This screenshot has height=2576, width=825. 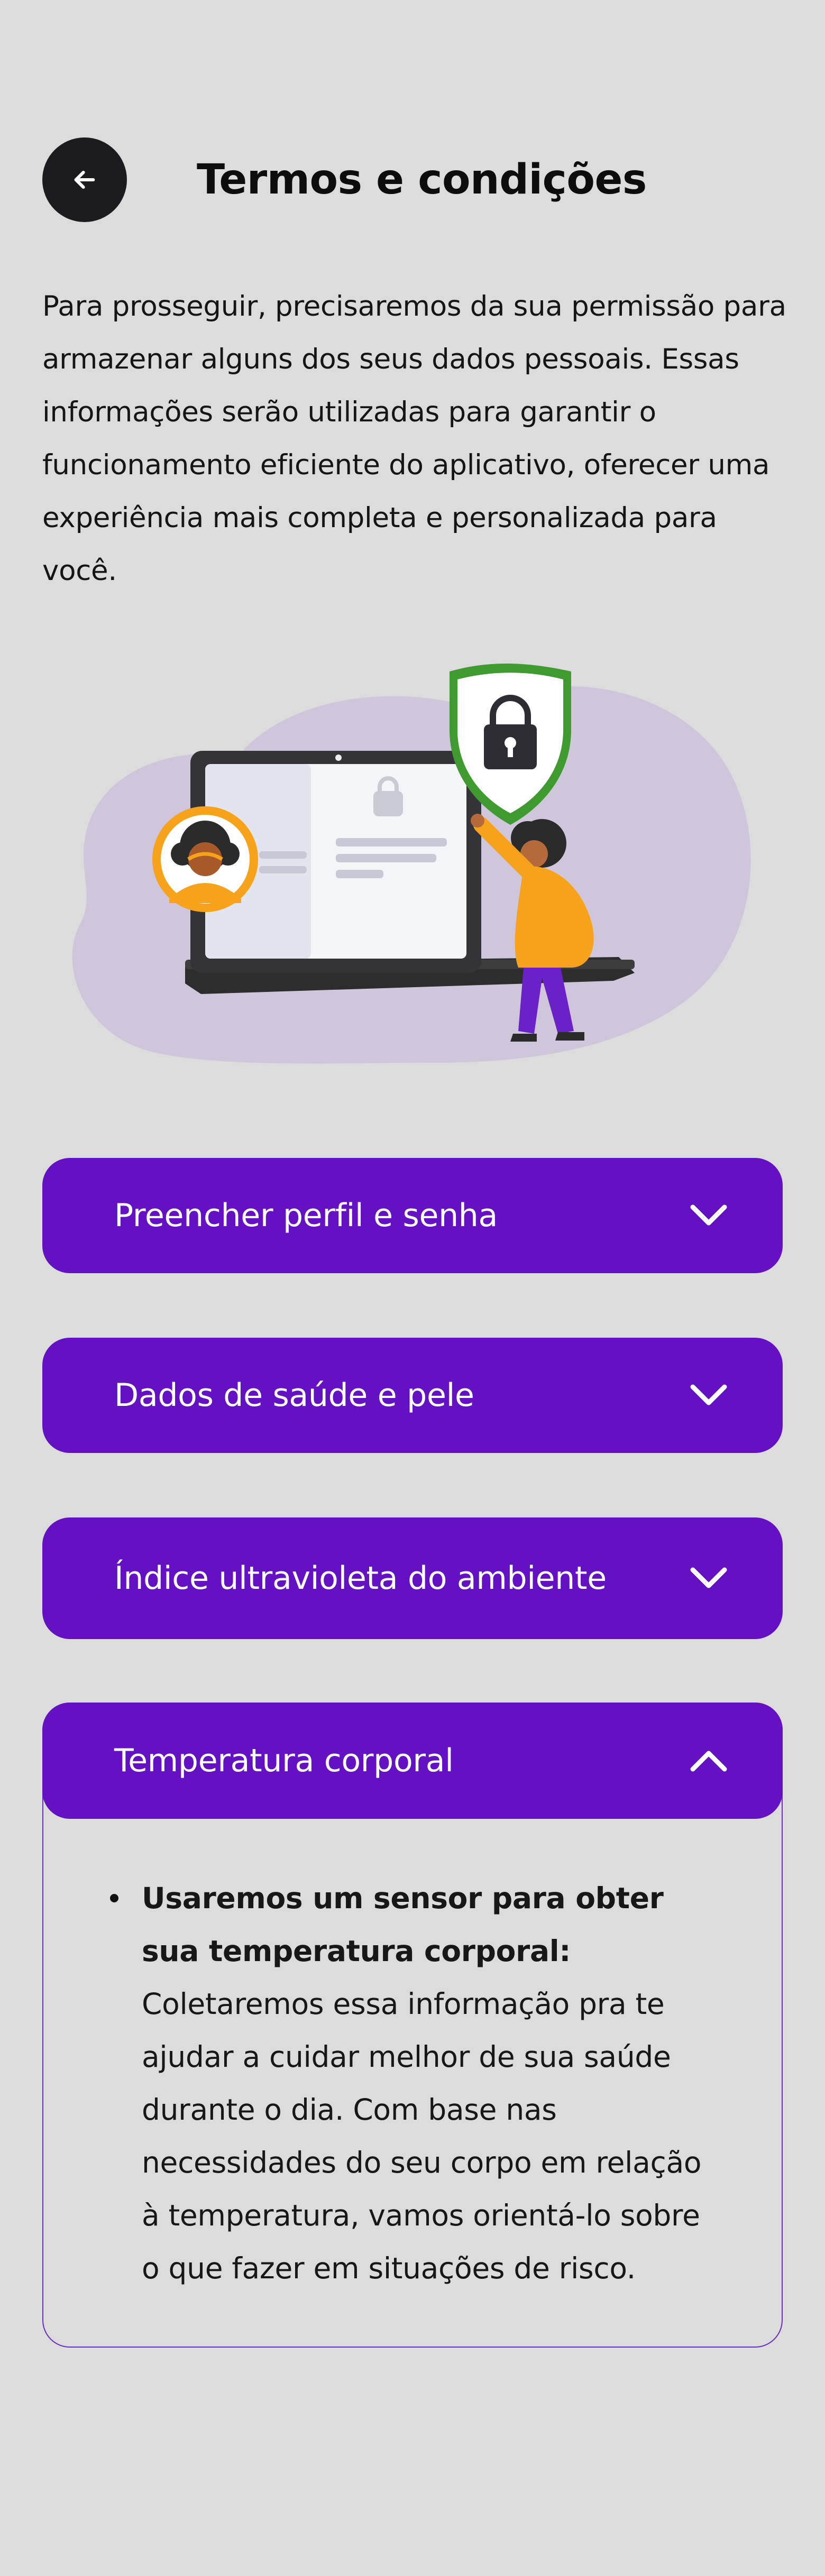 I want to click on back-button, so click(x=84, y=180).